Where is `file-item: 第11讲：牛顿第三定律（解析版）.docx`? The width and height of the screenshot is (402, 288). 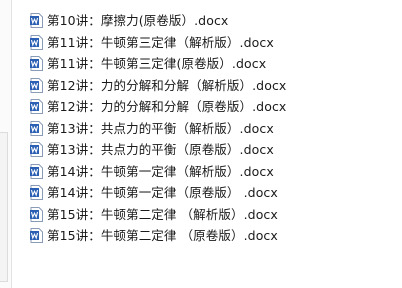 file-item: 第11讲：牛顿第三定律（解析版）.docx is located at coordinates (210, 43).